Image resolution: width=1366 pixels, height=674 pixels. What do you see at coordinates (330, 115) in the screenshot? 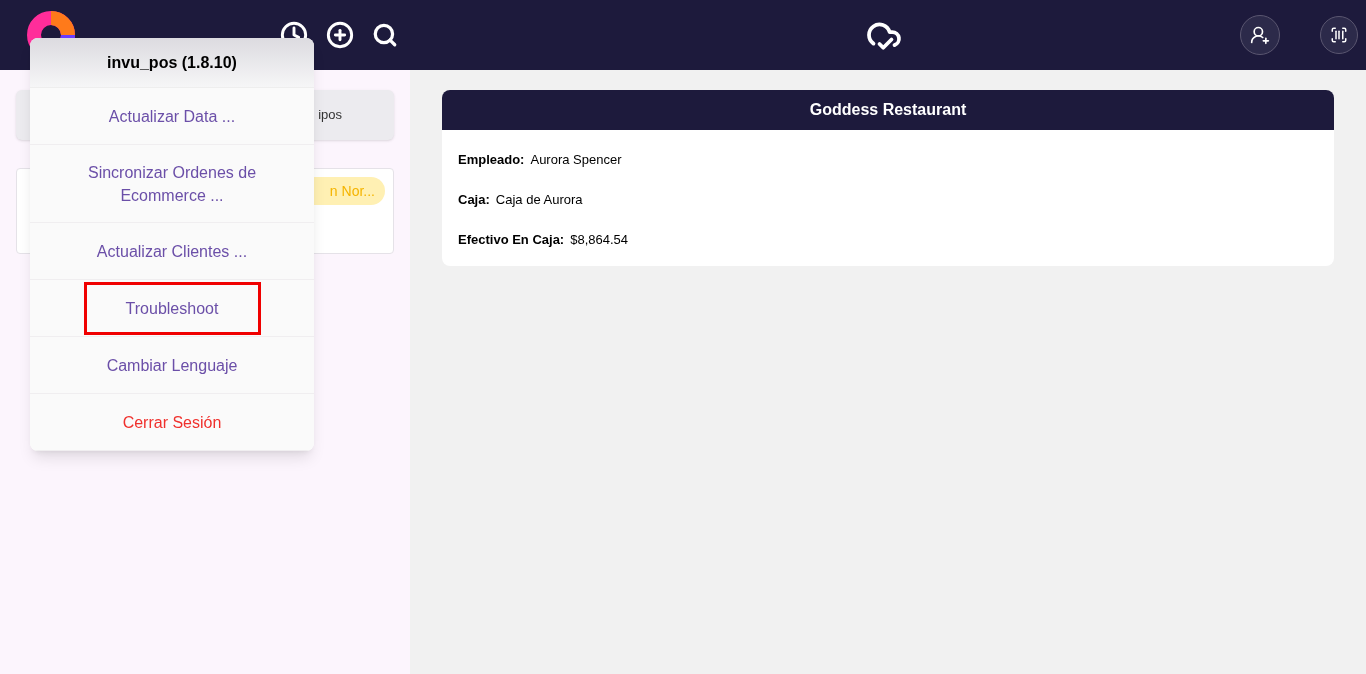
I see `tab-label: ipos` at bounding box center [330, 115].